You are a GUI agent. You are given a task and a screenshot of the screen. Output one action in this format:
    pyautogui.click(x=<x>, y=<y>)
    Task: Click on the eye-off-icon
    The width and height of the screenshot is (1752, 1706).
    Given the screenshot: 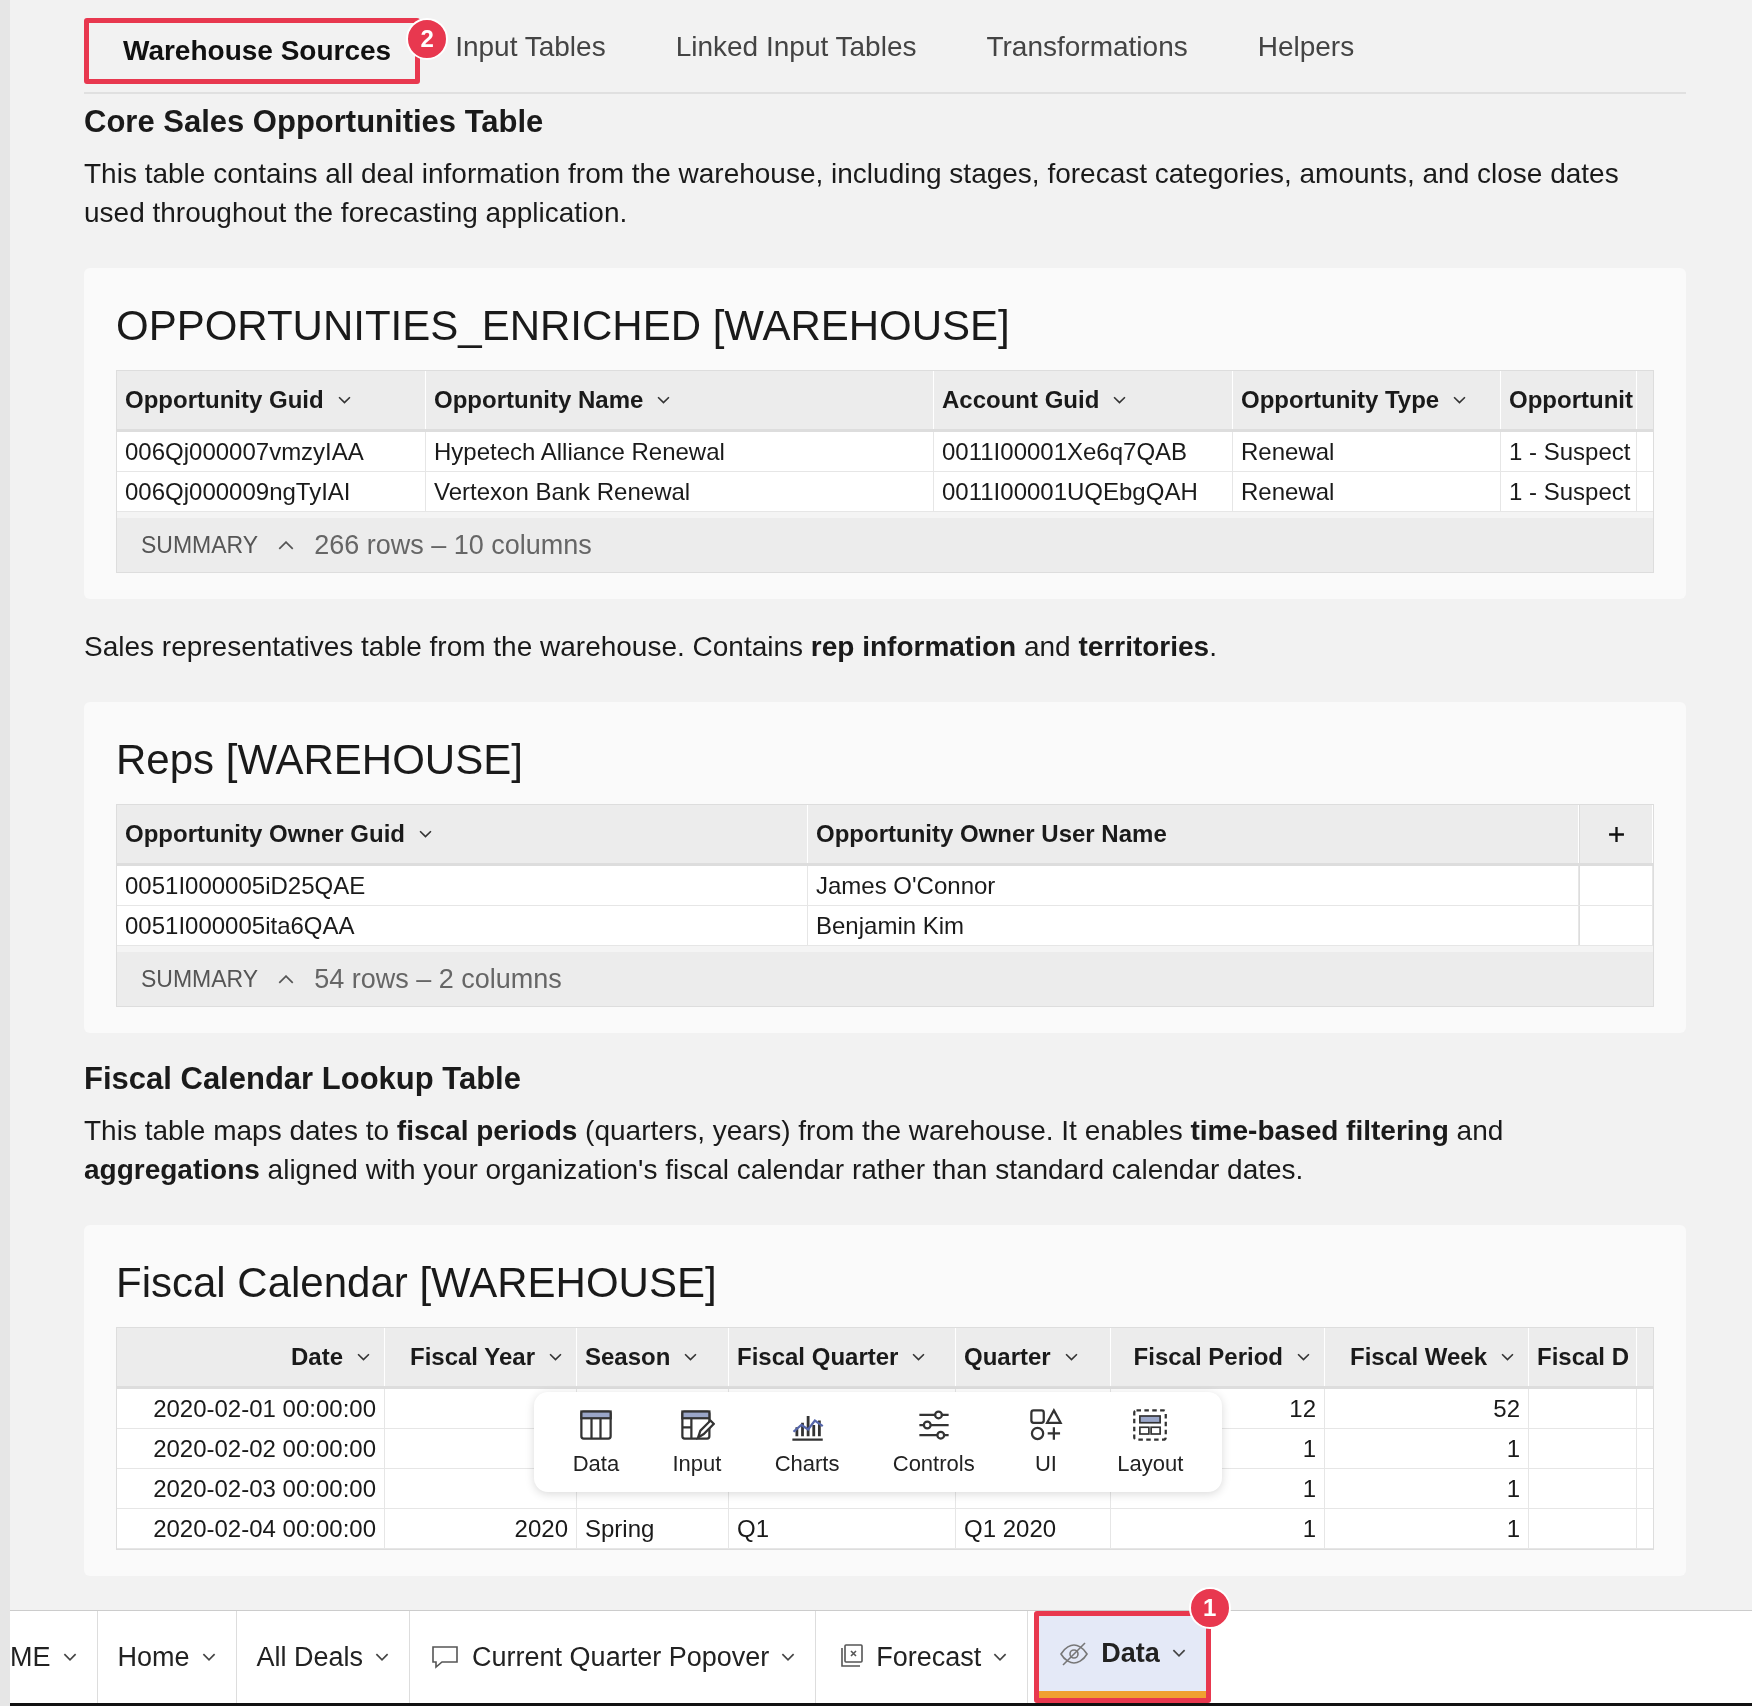 What is the action you would take?
    pyautogui.click(x=1074, y=1653)
    